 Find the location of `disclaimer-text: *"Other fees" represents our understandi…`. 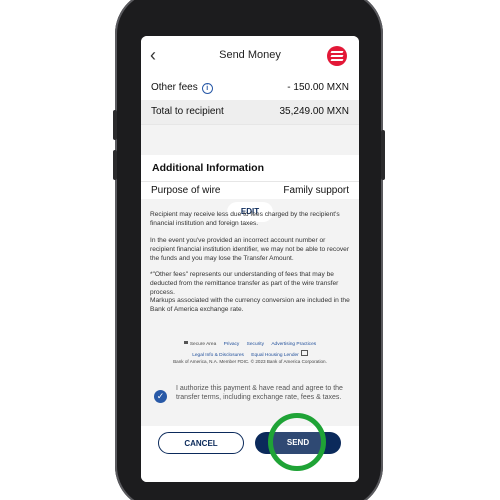

disclaimer-text: *"Other fees" represents our understandi… is located at coordinates (244, 283).